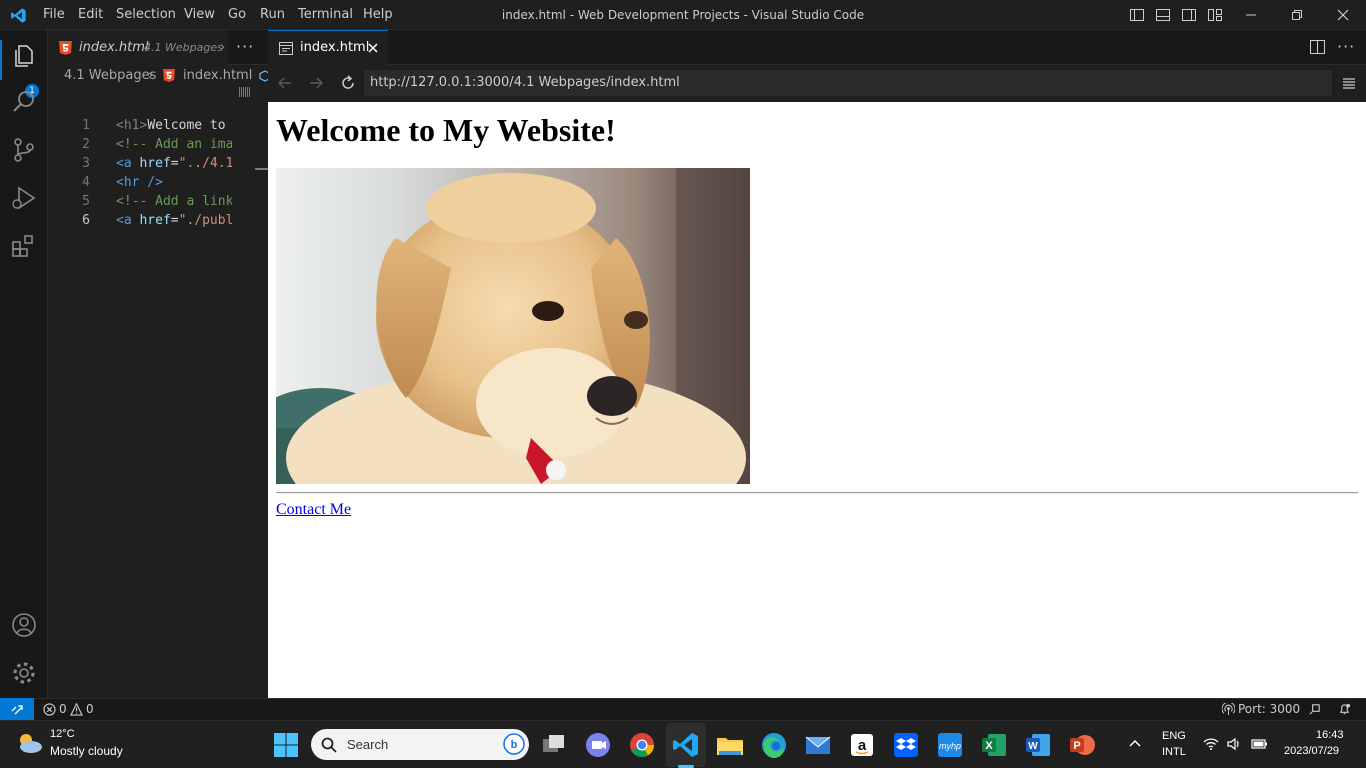 Image resolution: width=1366 pixels, height=768 pixels. I want to click on language-indicator: ENG, so click(1174, 736).